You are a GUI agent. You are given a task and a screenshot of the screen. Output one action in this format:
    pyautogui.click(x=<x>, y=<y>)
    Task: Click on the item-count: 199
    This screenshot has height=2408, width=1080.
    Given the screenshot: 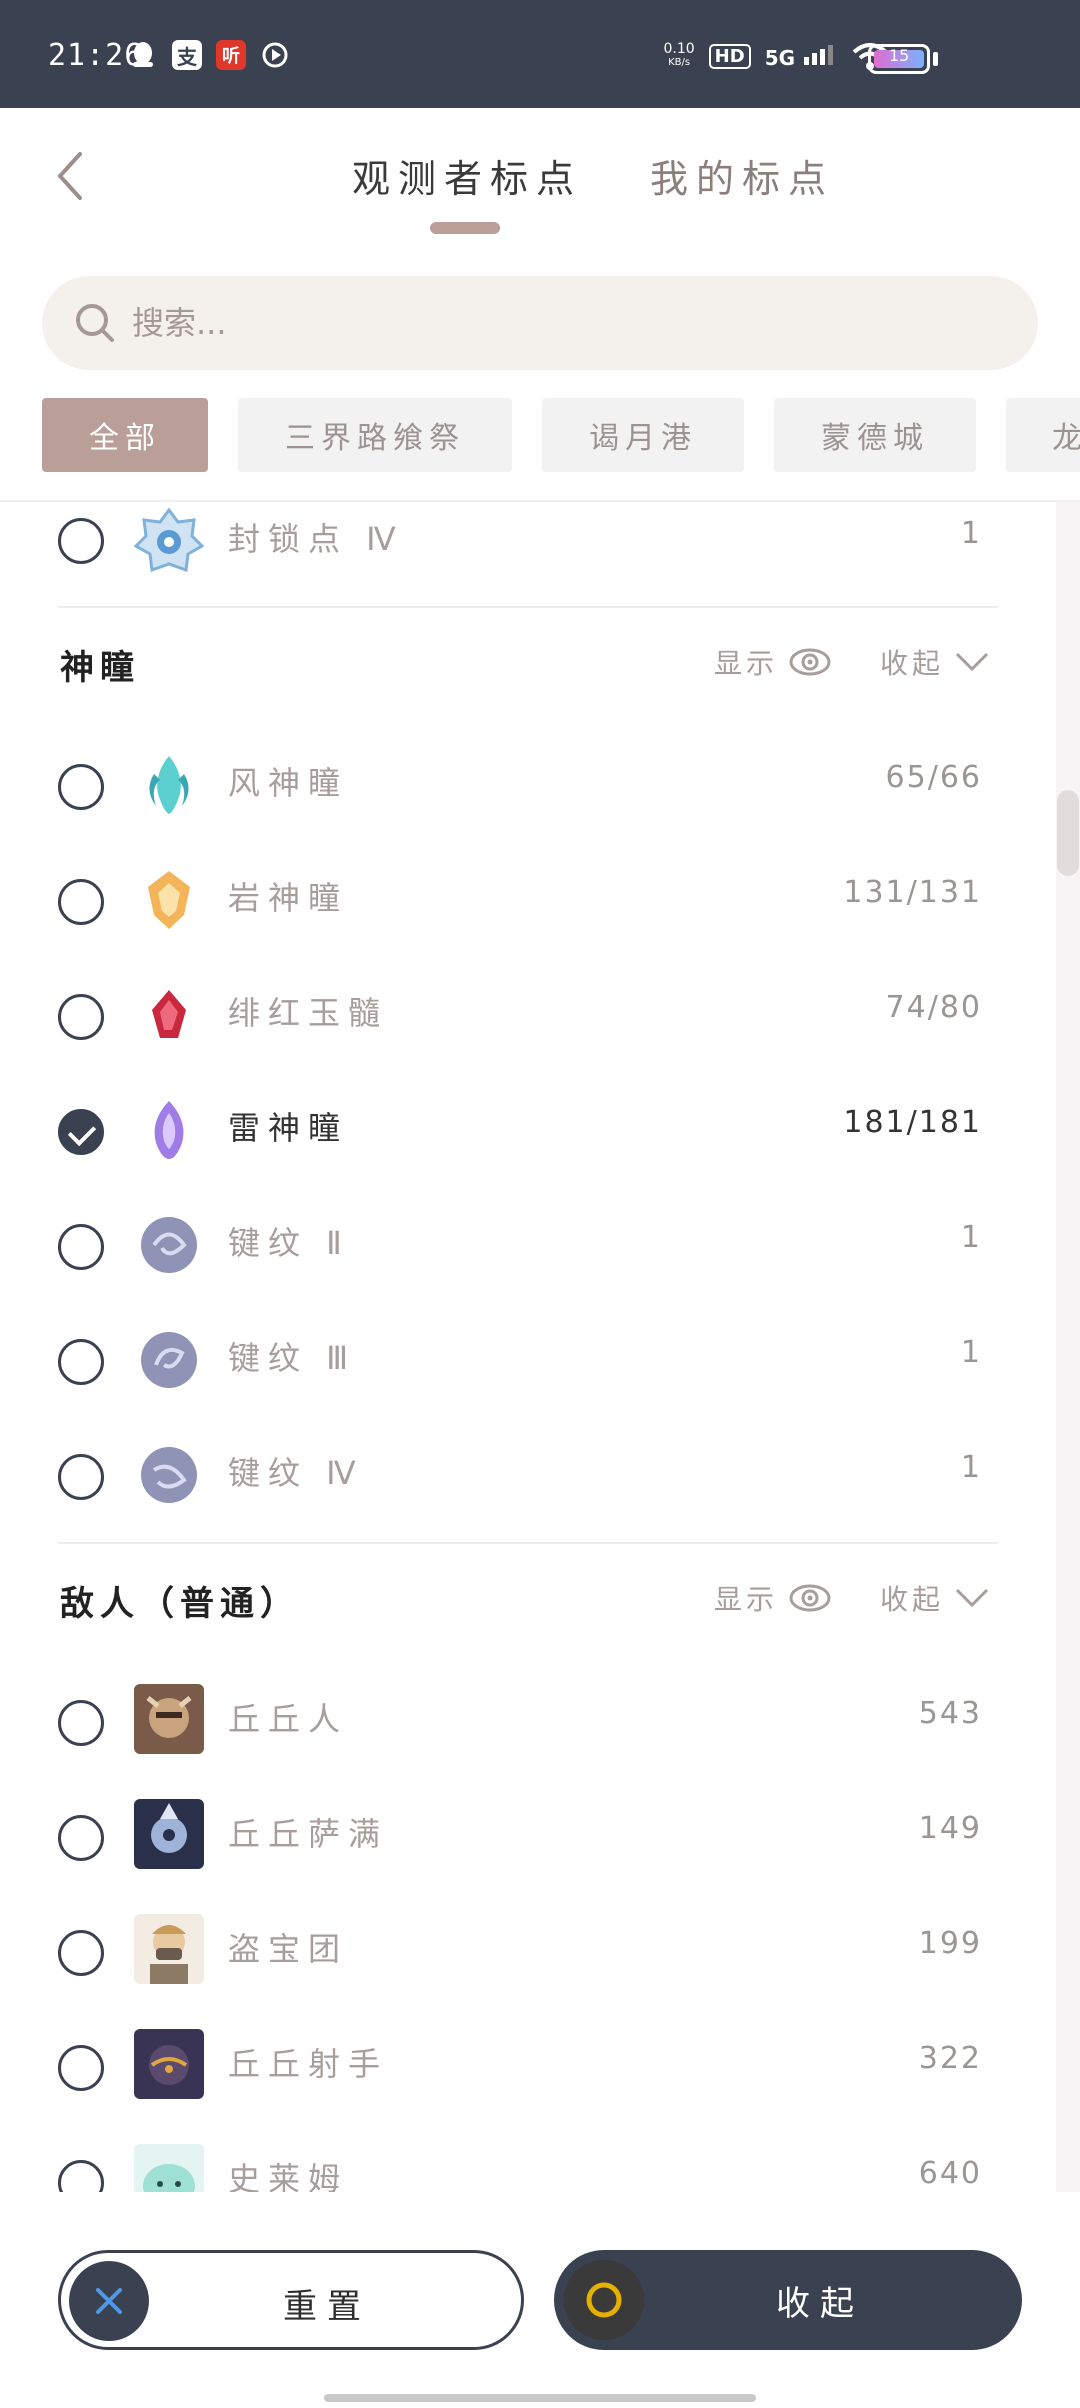 What is the action you would take?
    pyautogui.click(x=950, y=1943)
    